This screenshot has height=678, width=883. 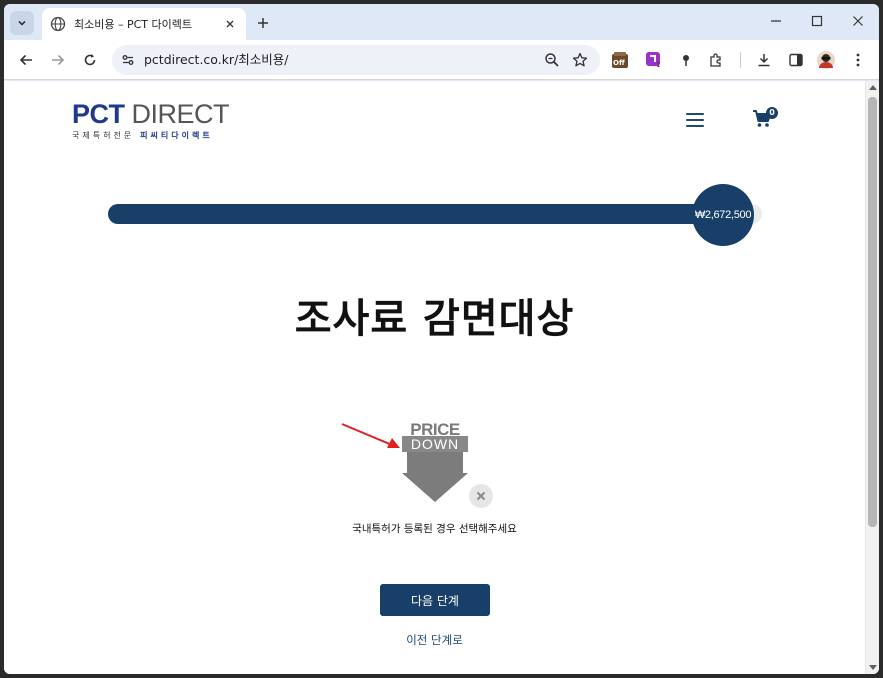 I want to click on arrow-left-icon, so click(x=25, y=60).